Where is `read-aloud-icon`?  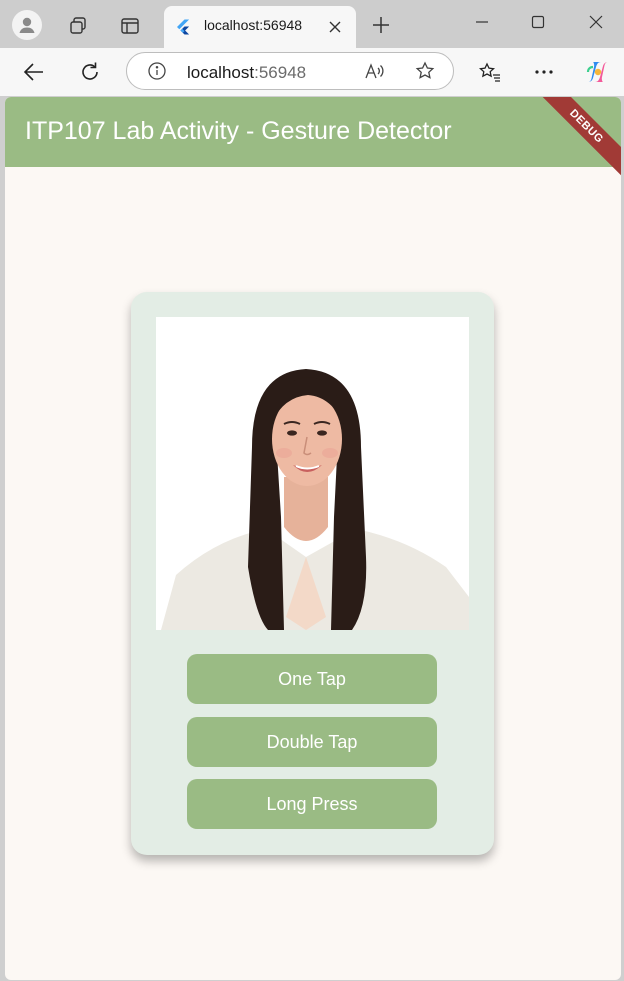 read-aloud-icon is located at coordinates (375, 71).